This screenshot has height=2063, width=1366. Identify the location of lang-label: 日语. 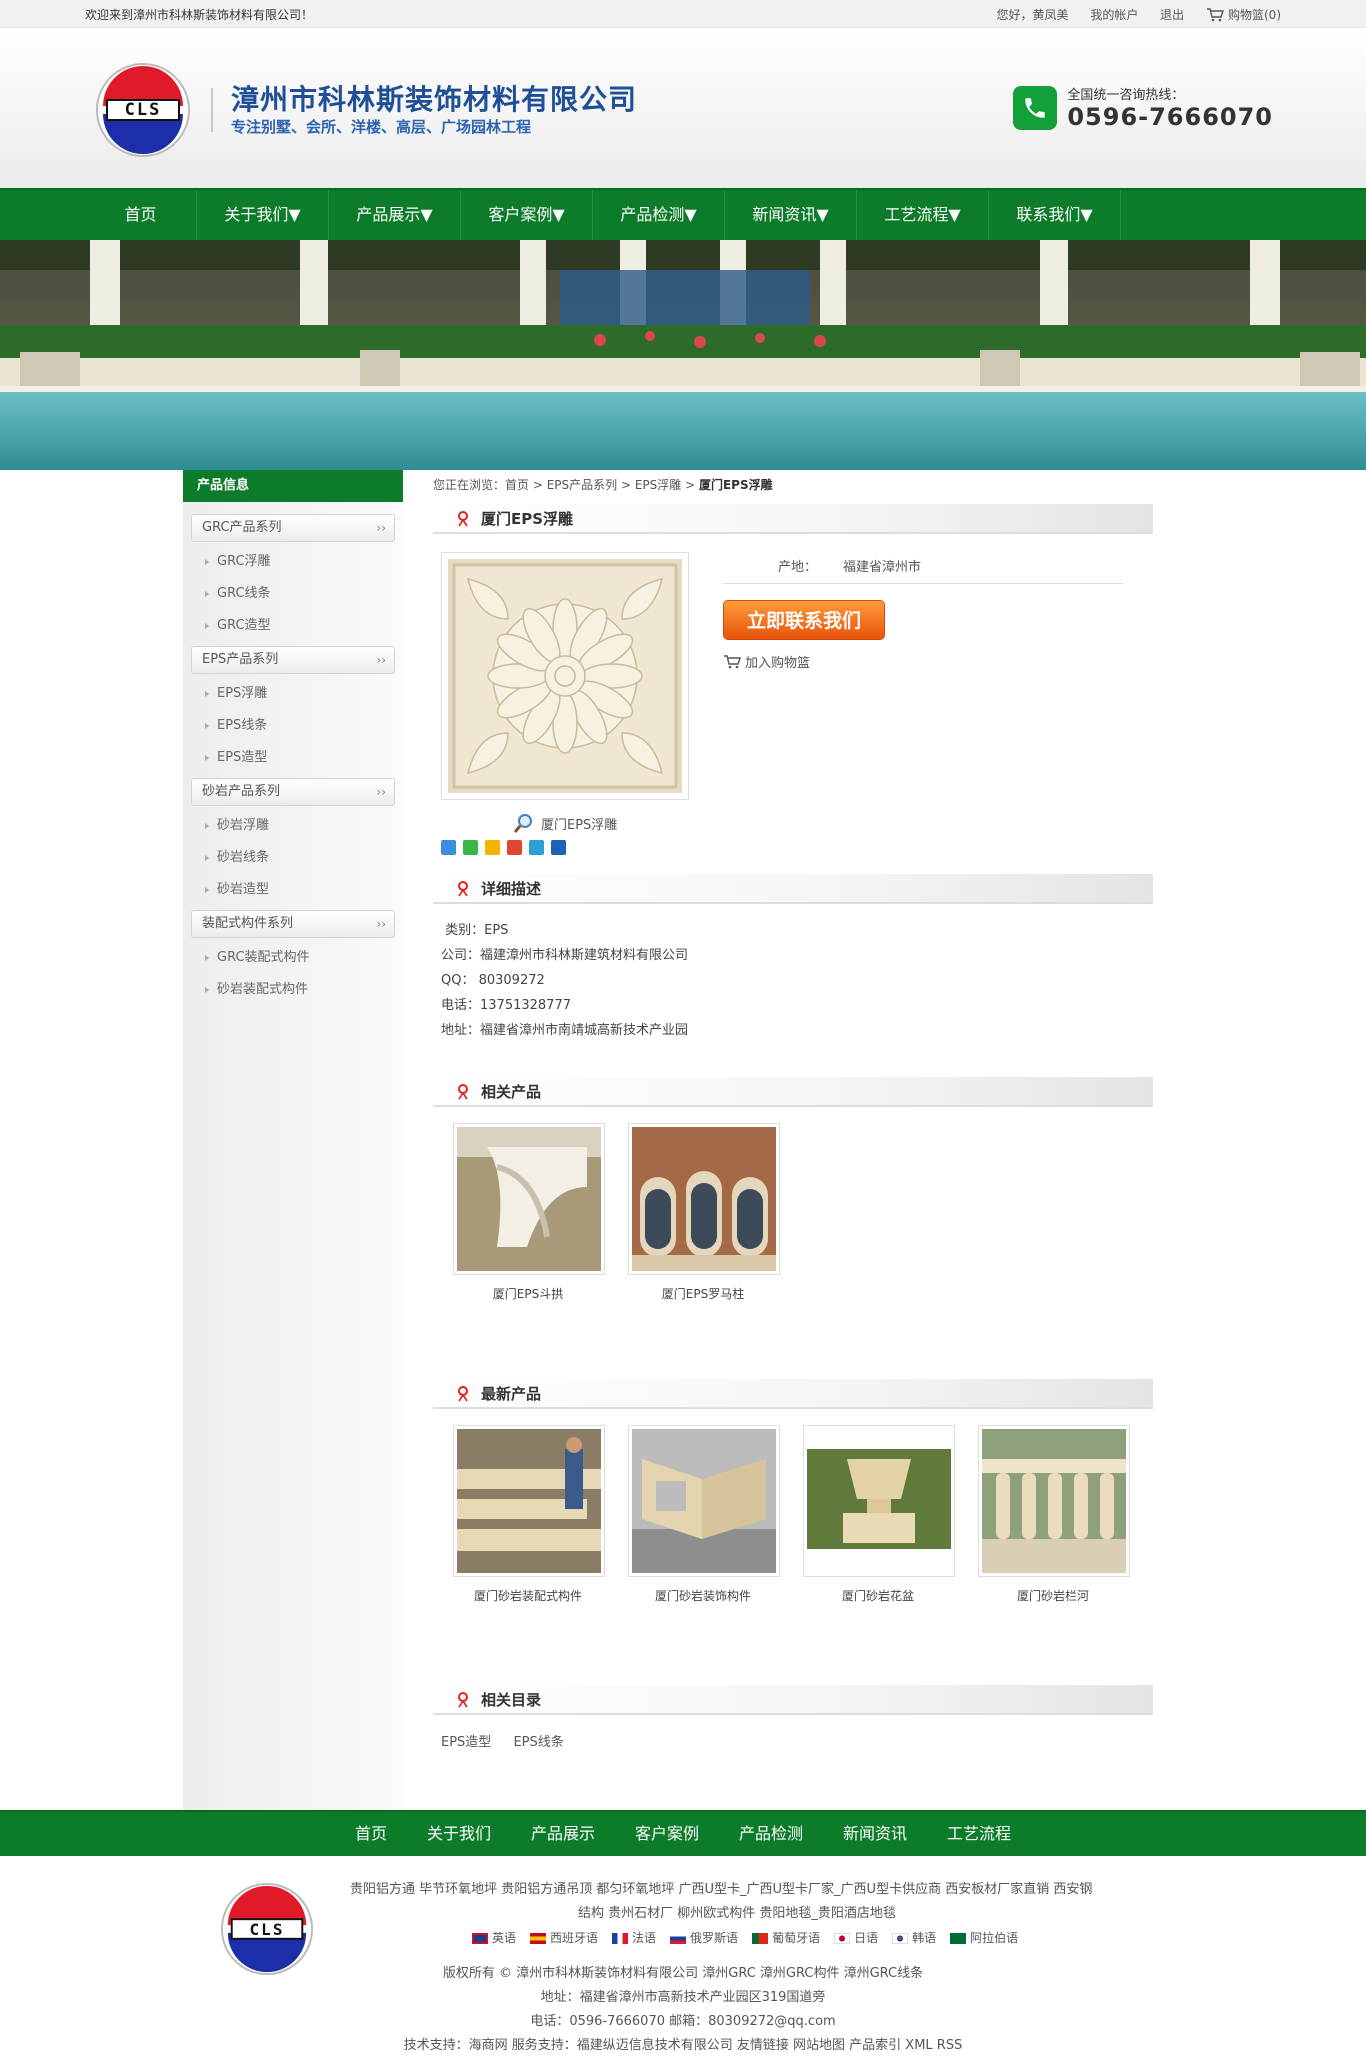
(866, 1938).